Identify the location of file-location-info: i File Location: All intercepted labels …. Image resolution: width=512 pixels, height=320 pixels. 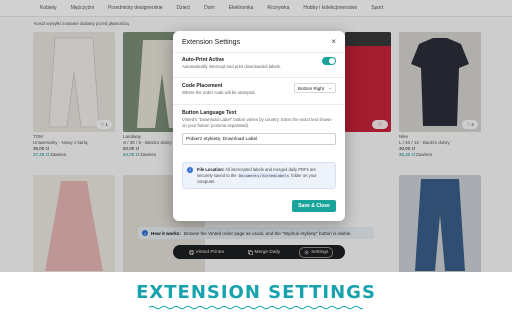
(259, 175).